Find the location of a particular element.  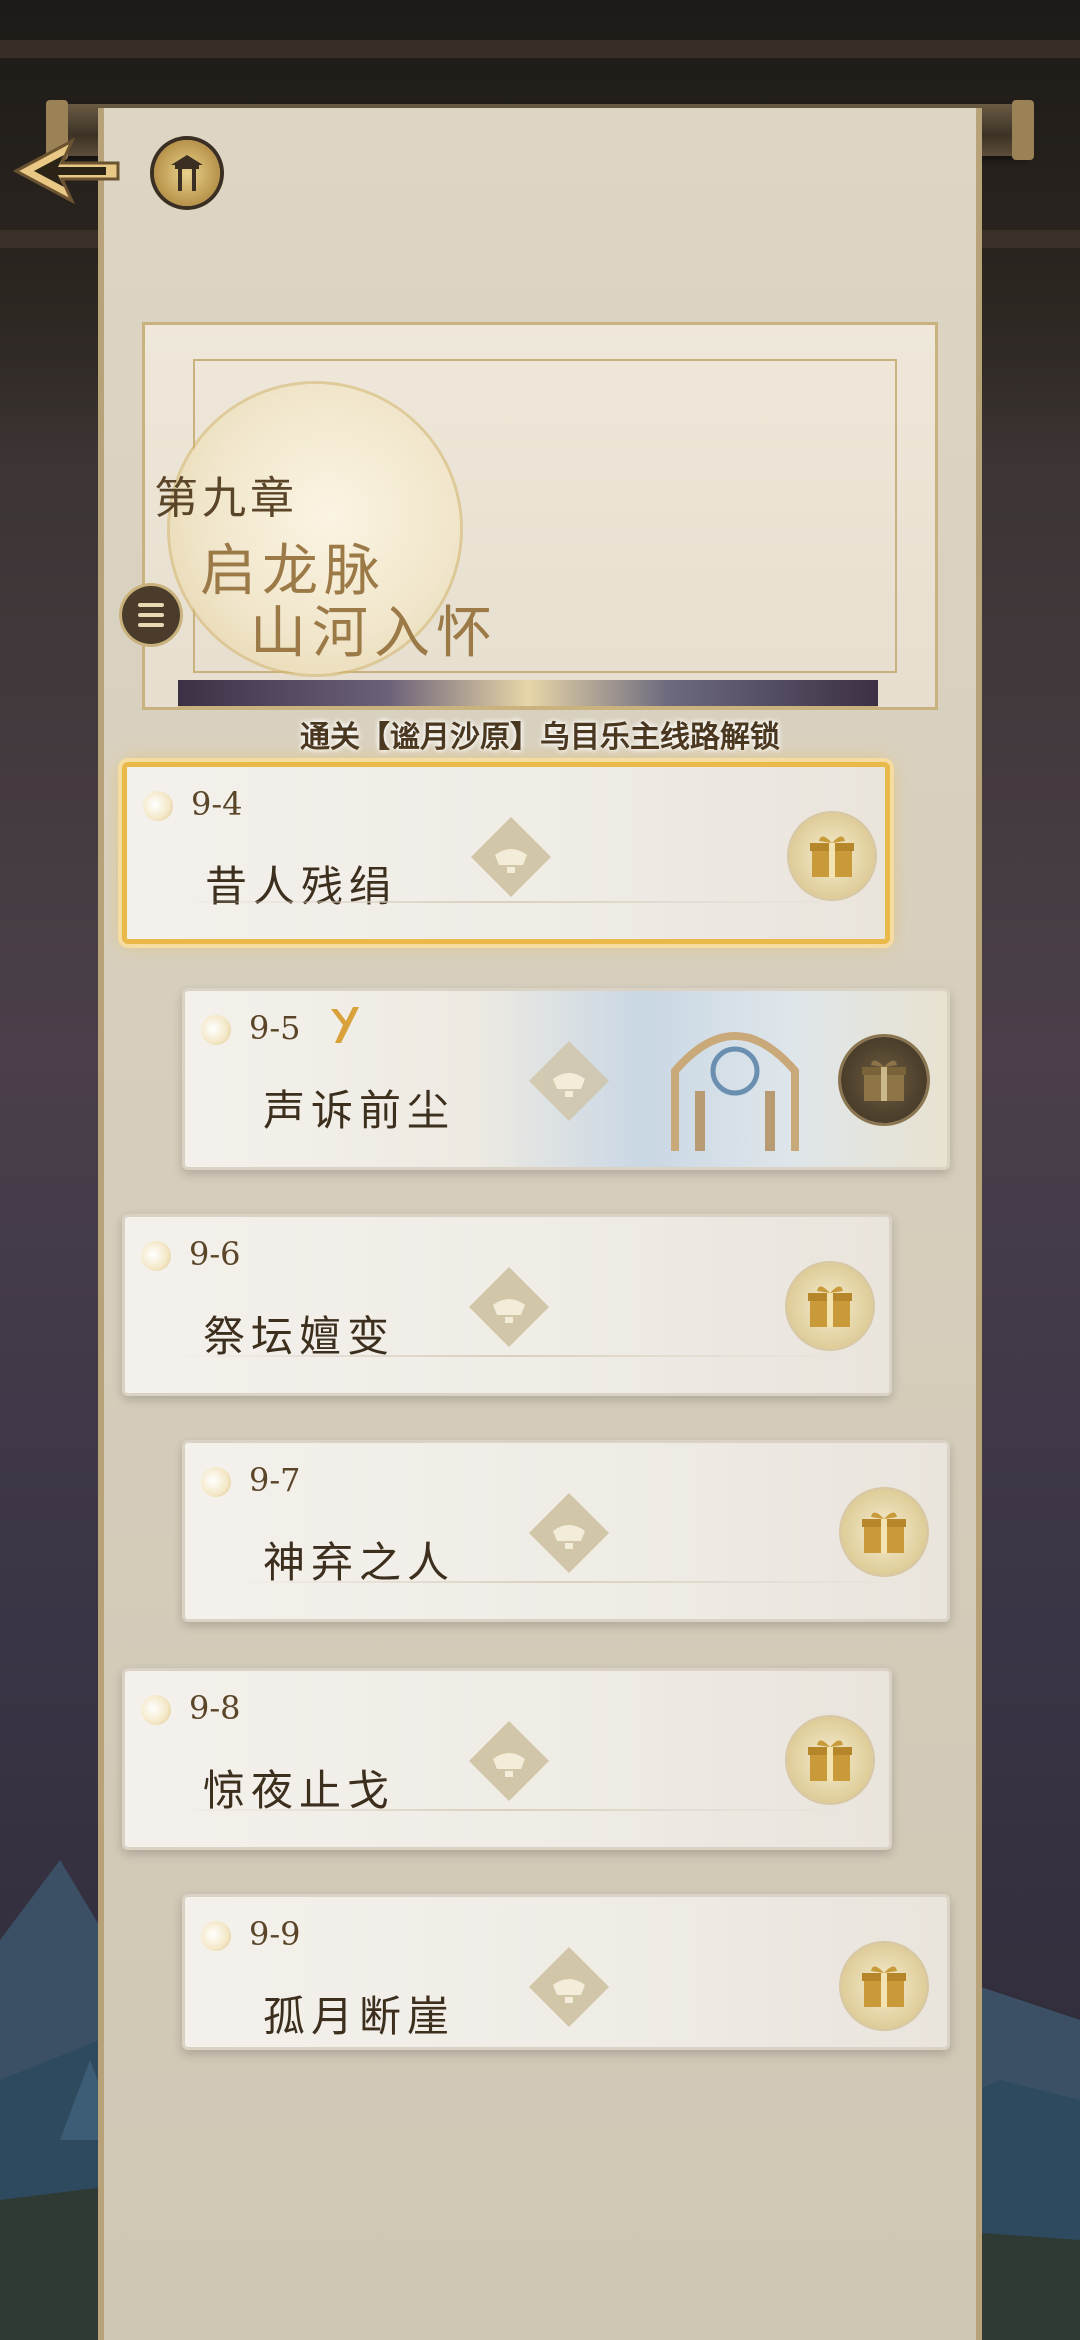

pavilion-icon is located at coordinates (187, 173).